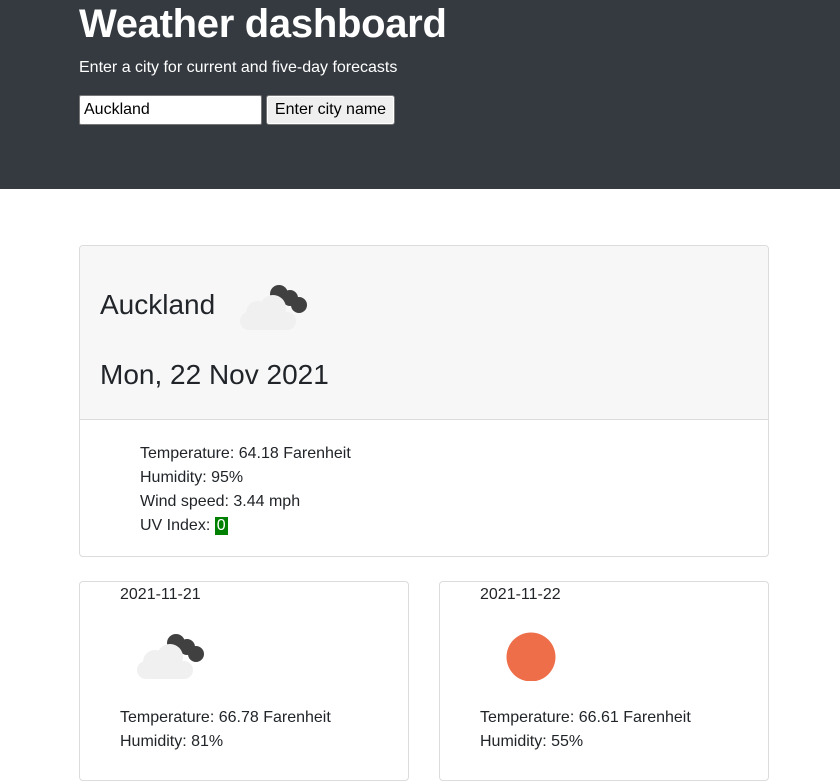 The height and width of the screenshot is (781, 840). I want to click on forecast-date: 2021-11-21, so click(160, 594).